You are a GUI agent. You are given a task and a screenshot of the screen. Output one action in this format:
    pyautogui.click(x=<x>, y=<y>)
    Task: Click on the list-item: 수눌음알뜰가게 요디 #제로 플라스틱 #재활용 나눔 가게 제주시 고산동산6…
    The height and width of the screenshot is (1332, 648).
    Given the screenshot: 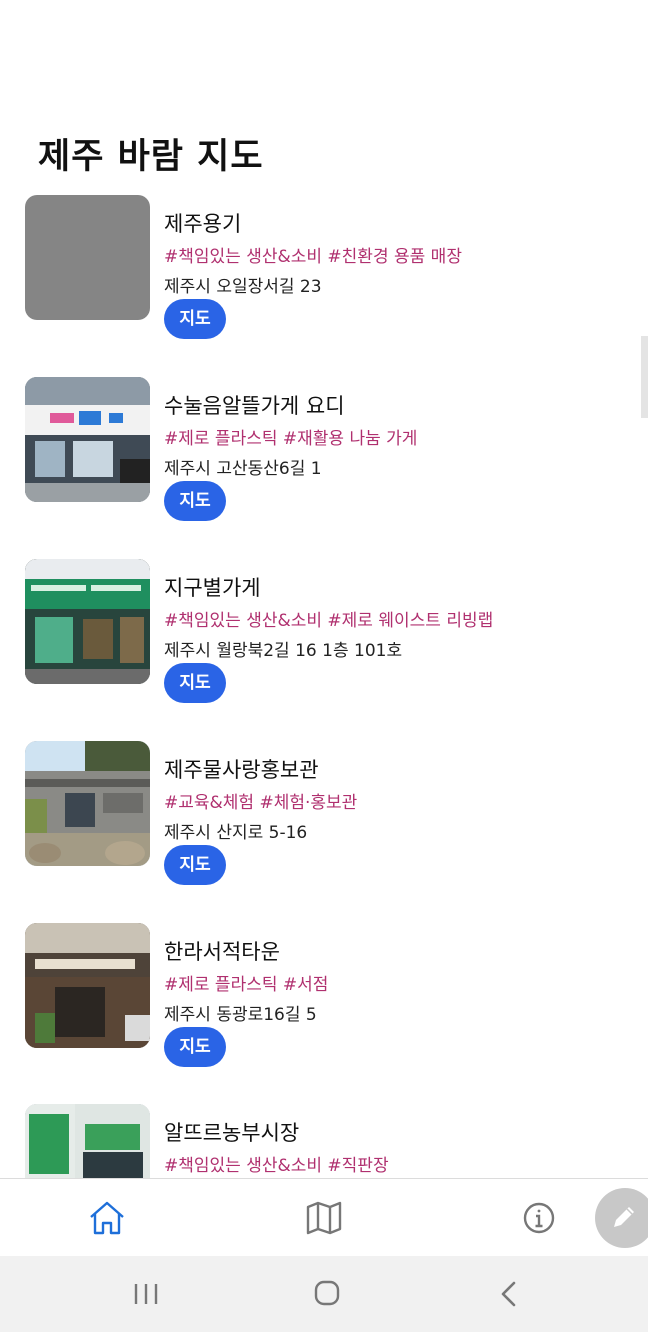 What is the action you would take?
    pyautogui.click(x=324, y=468)
    